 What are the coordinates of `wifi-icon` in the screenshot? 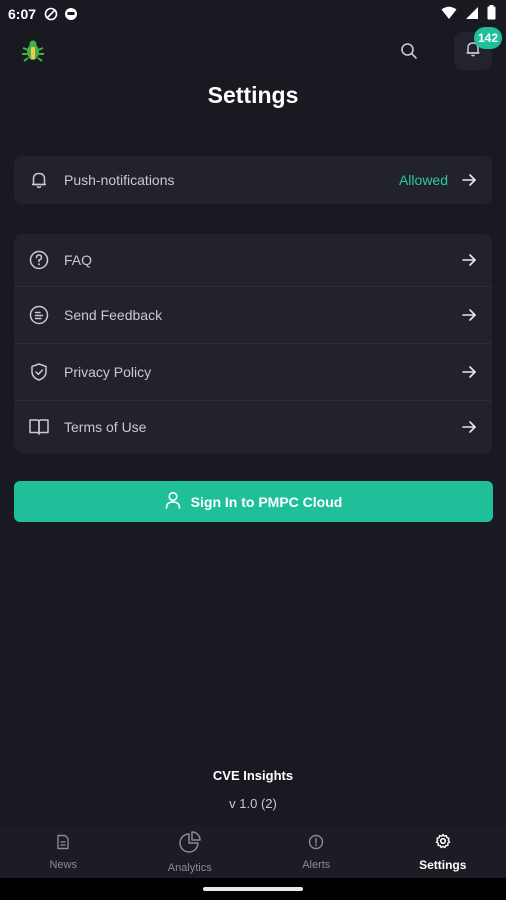 It's located at (449, 14).